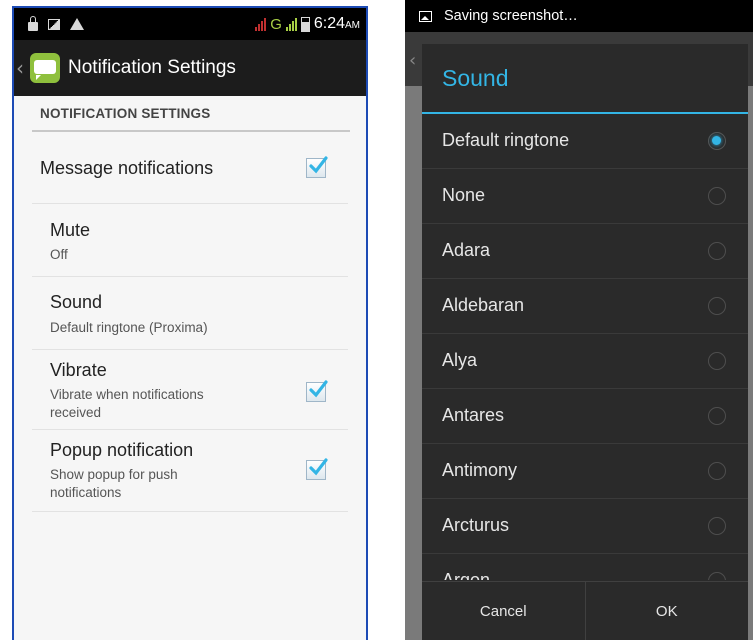  I want to click on pref-title: Mute, so click(70, 230).